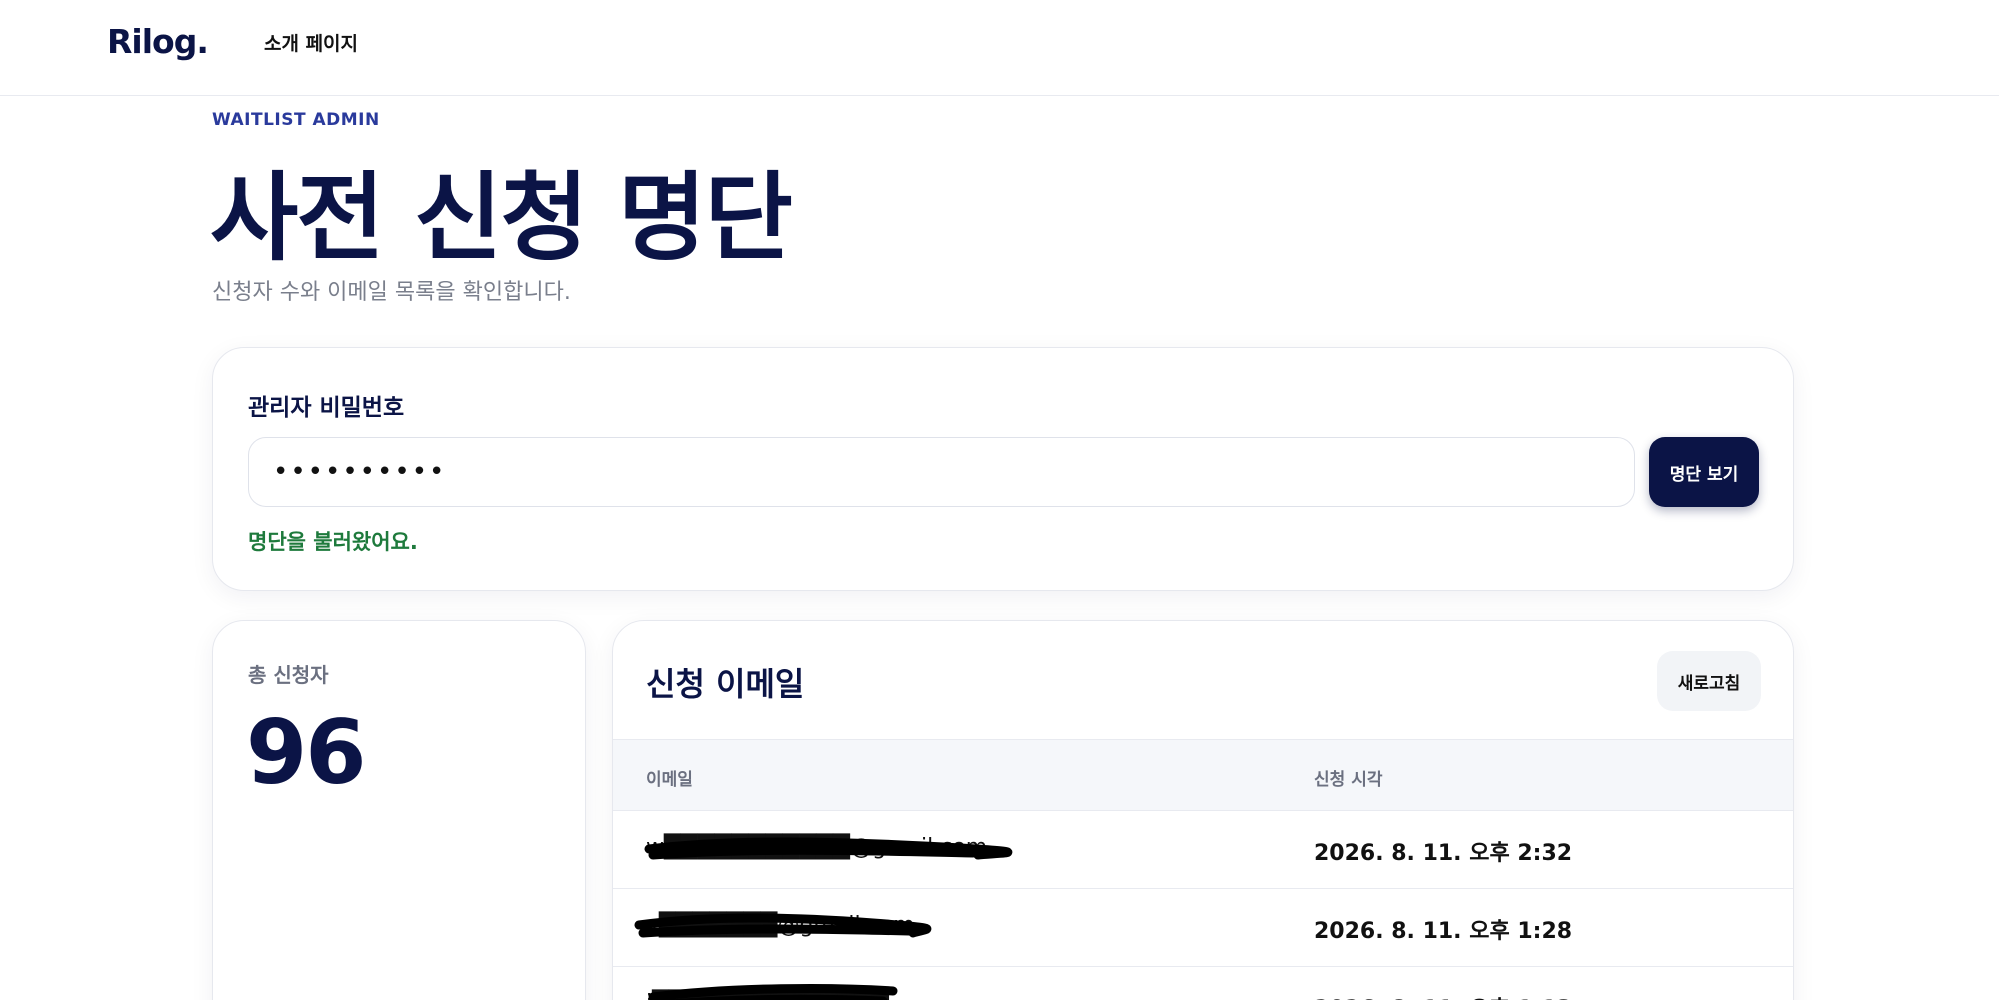 The height and width of the screenshot is (1000, 1999). I want to click on logo: Rilog., so click(158, 41).